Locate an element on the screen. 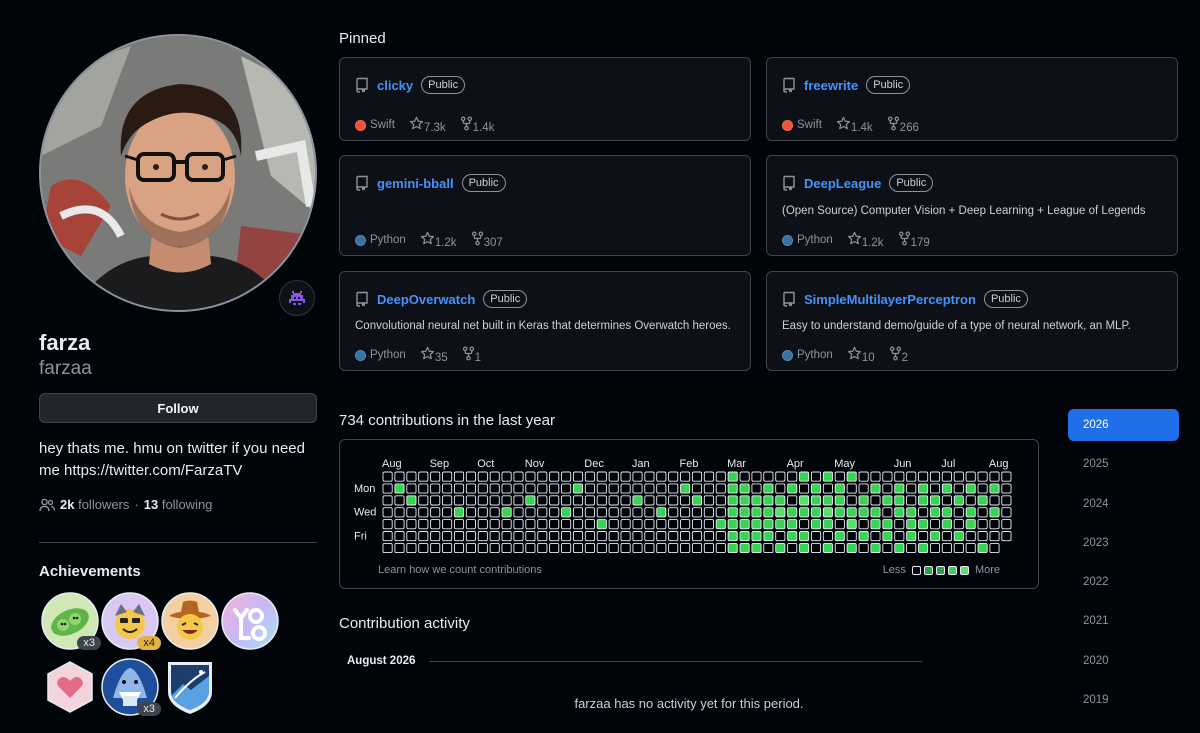  repo-stars-link: 1.2k is located at coordinates (865, 240).